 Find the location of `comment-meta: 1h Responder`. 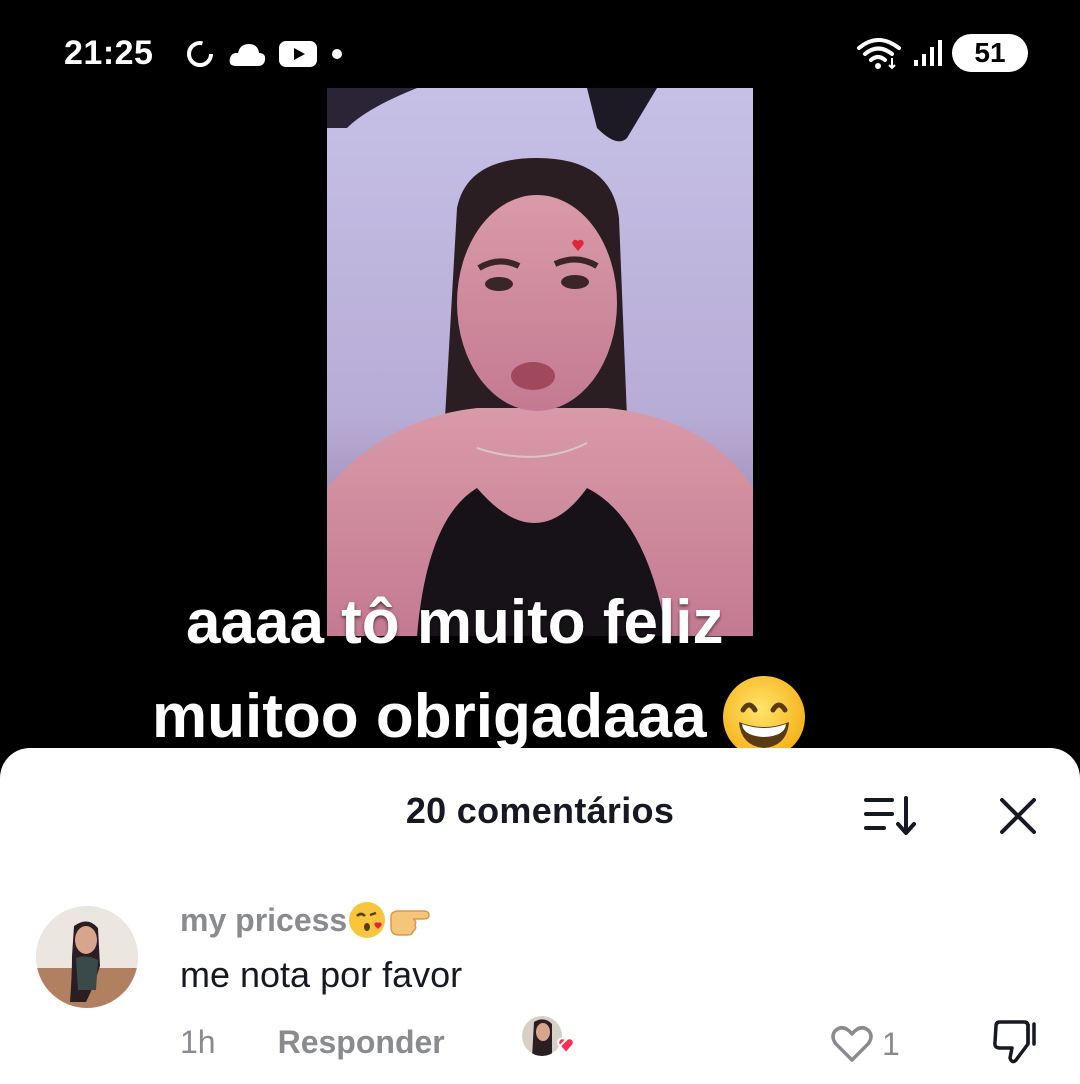

comment-meta: 1h Responder is located at coordinates (312, 1042).